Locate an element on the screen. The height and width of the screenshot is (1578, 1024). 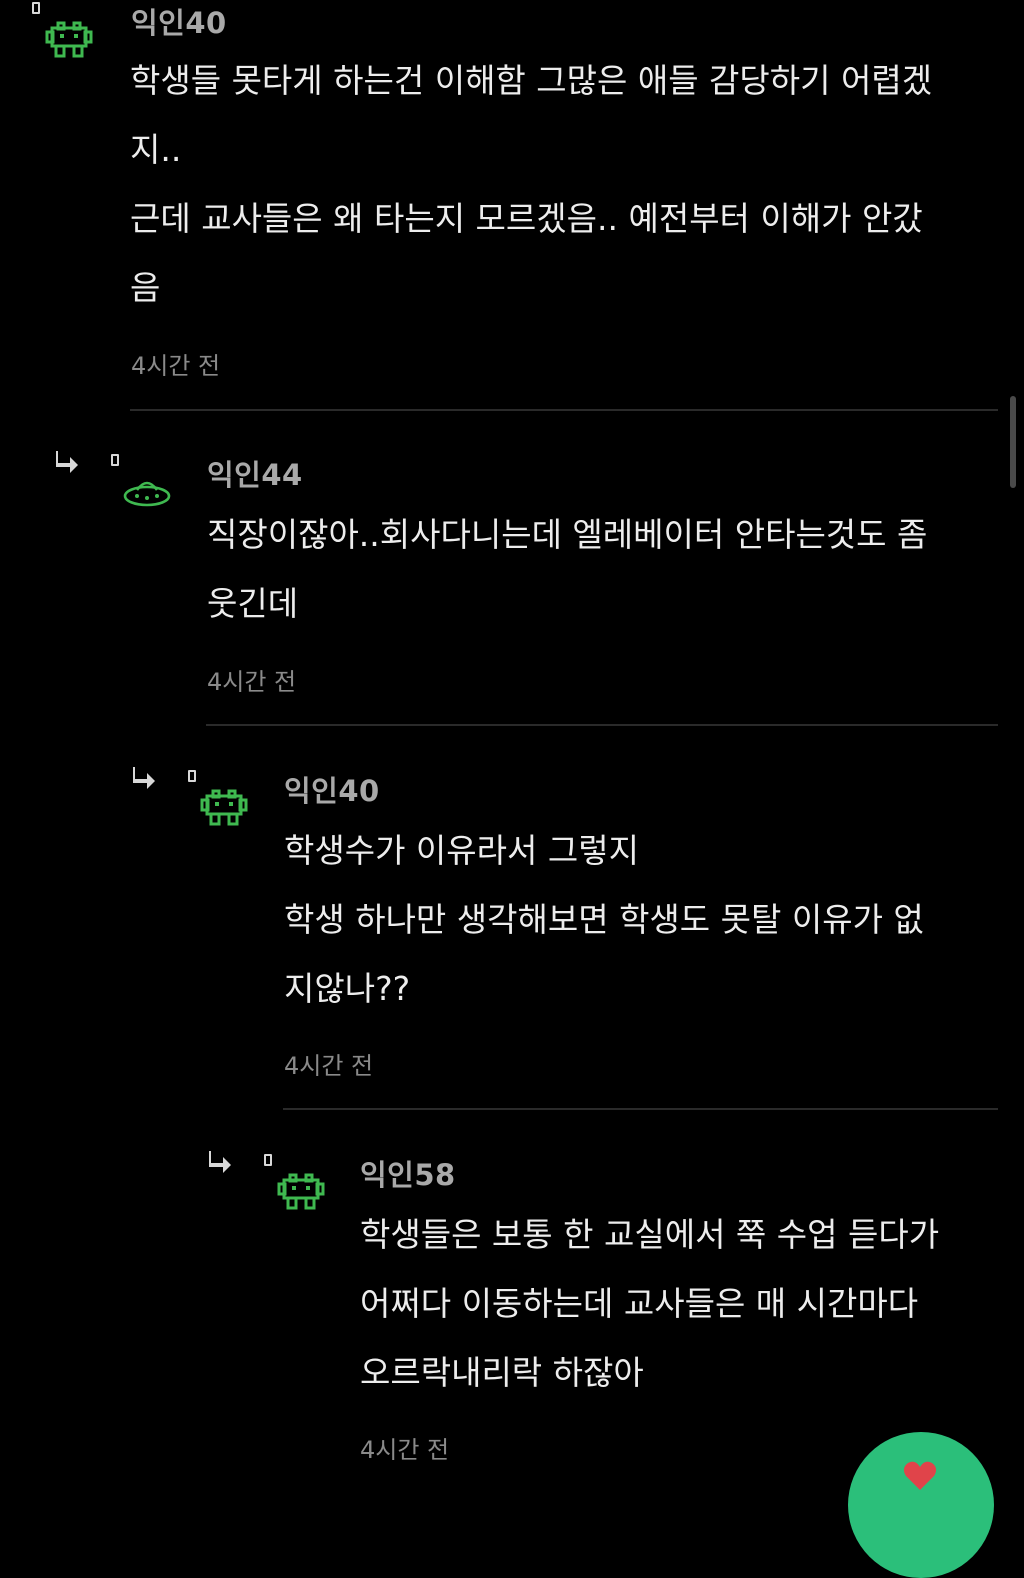
comment-line: 음 is located at coordinates (145, 287).